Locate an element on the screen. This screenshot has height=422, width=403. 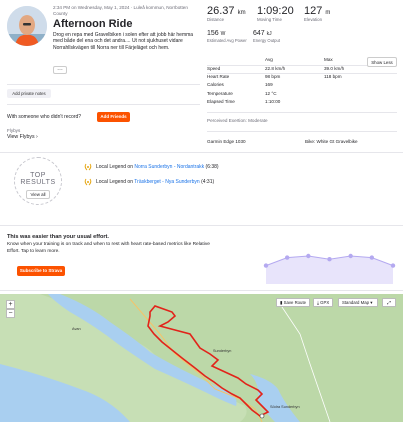
device-name: Garmin Edge 1030 is located at coordinates (226, 141).